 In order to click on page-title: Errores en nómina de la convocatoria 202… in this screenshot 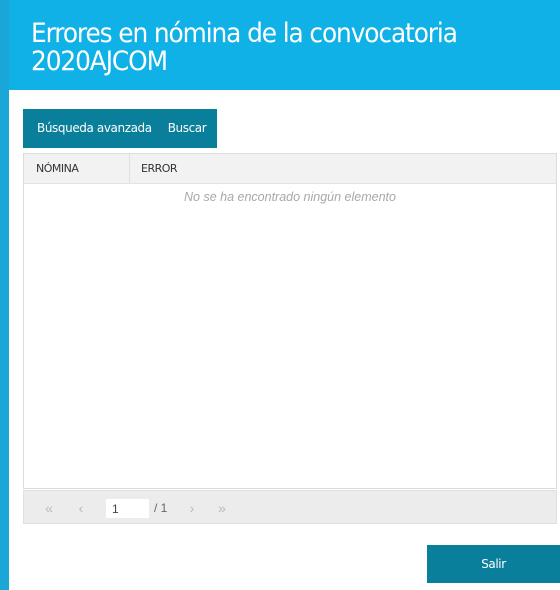, I will do `click(270, 48)`.